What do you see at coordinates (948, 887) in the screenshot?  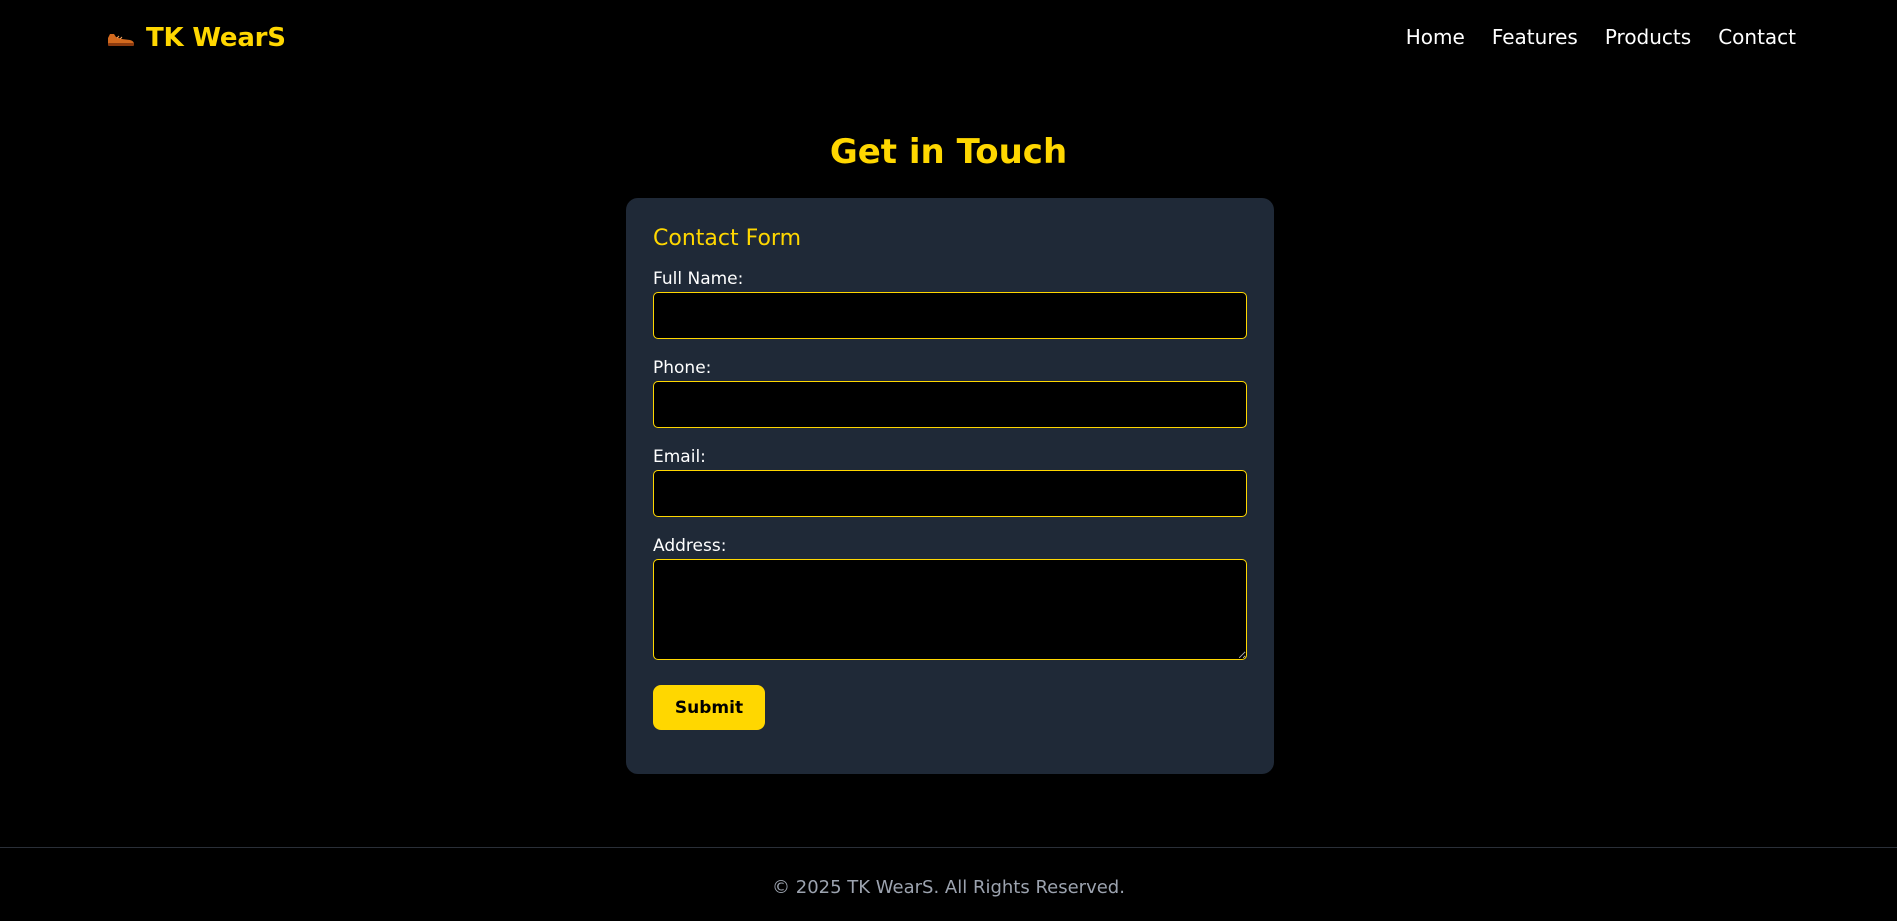 I see `copyright-text: © 2025 TK WearS. All Rights Reserved.` at bounding box center [948, 887].